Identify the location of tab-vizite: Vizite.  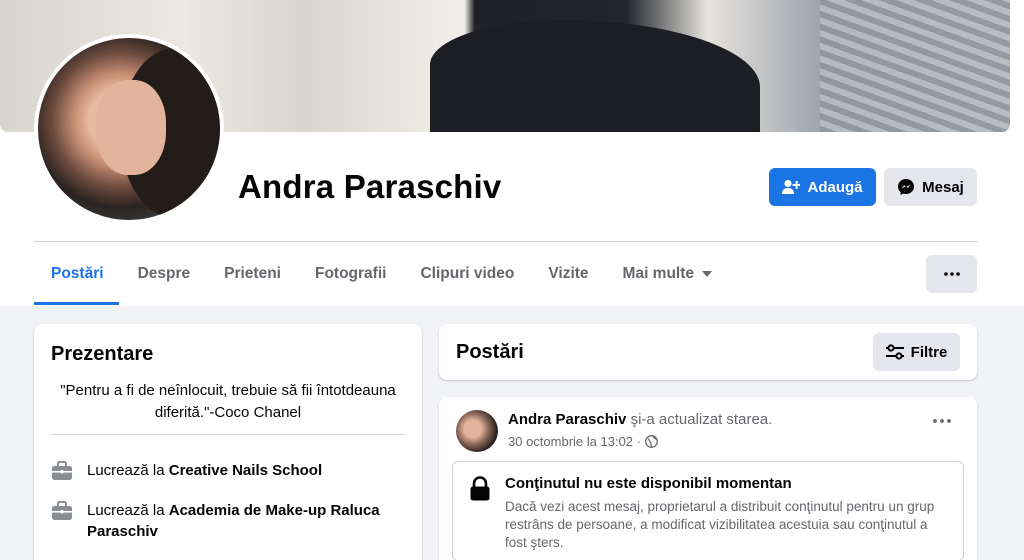
(568, 274).